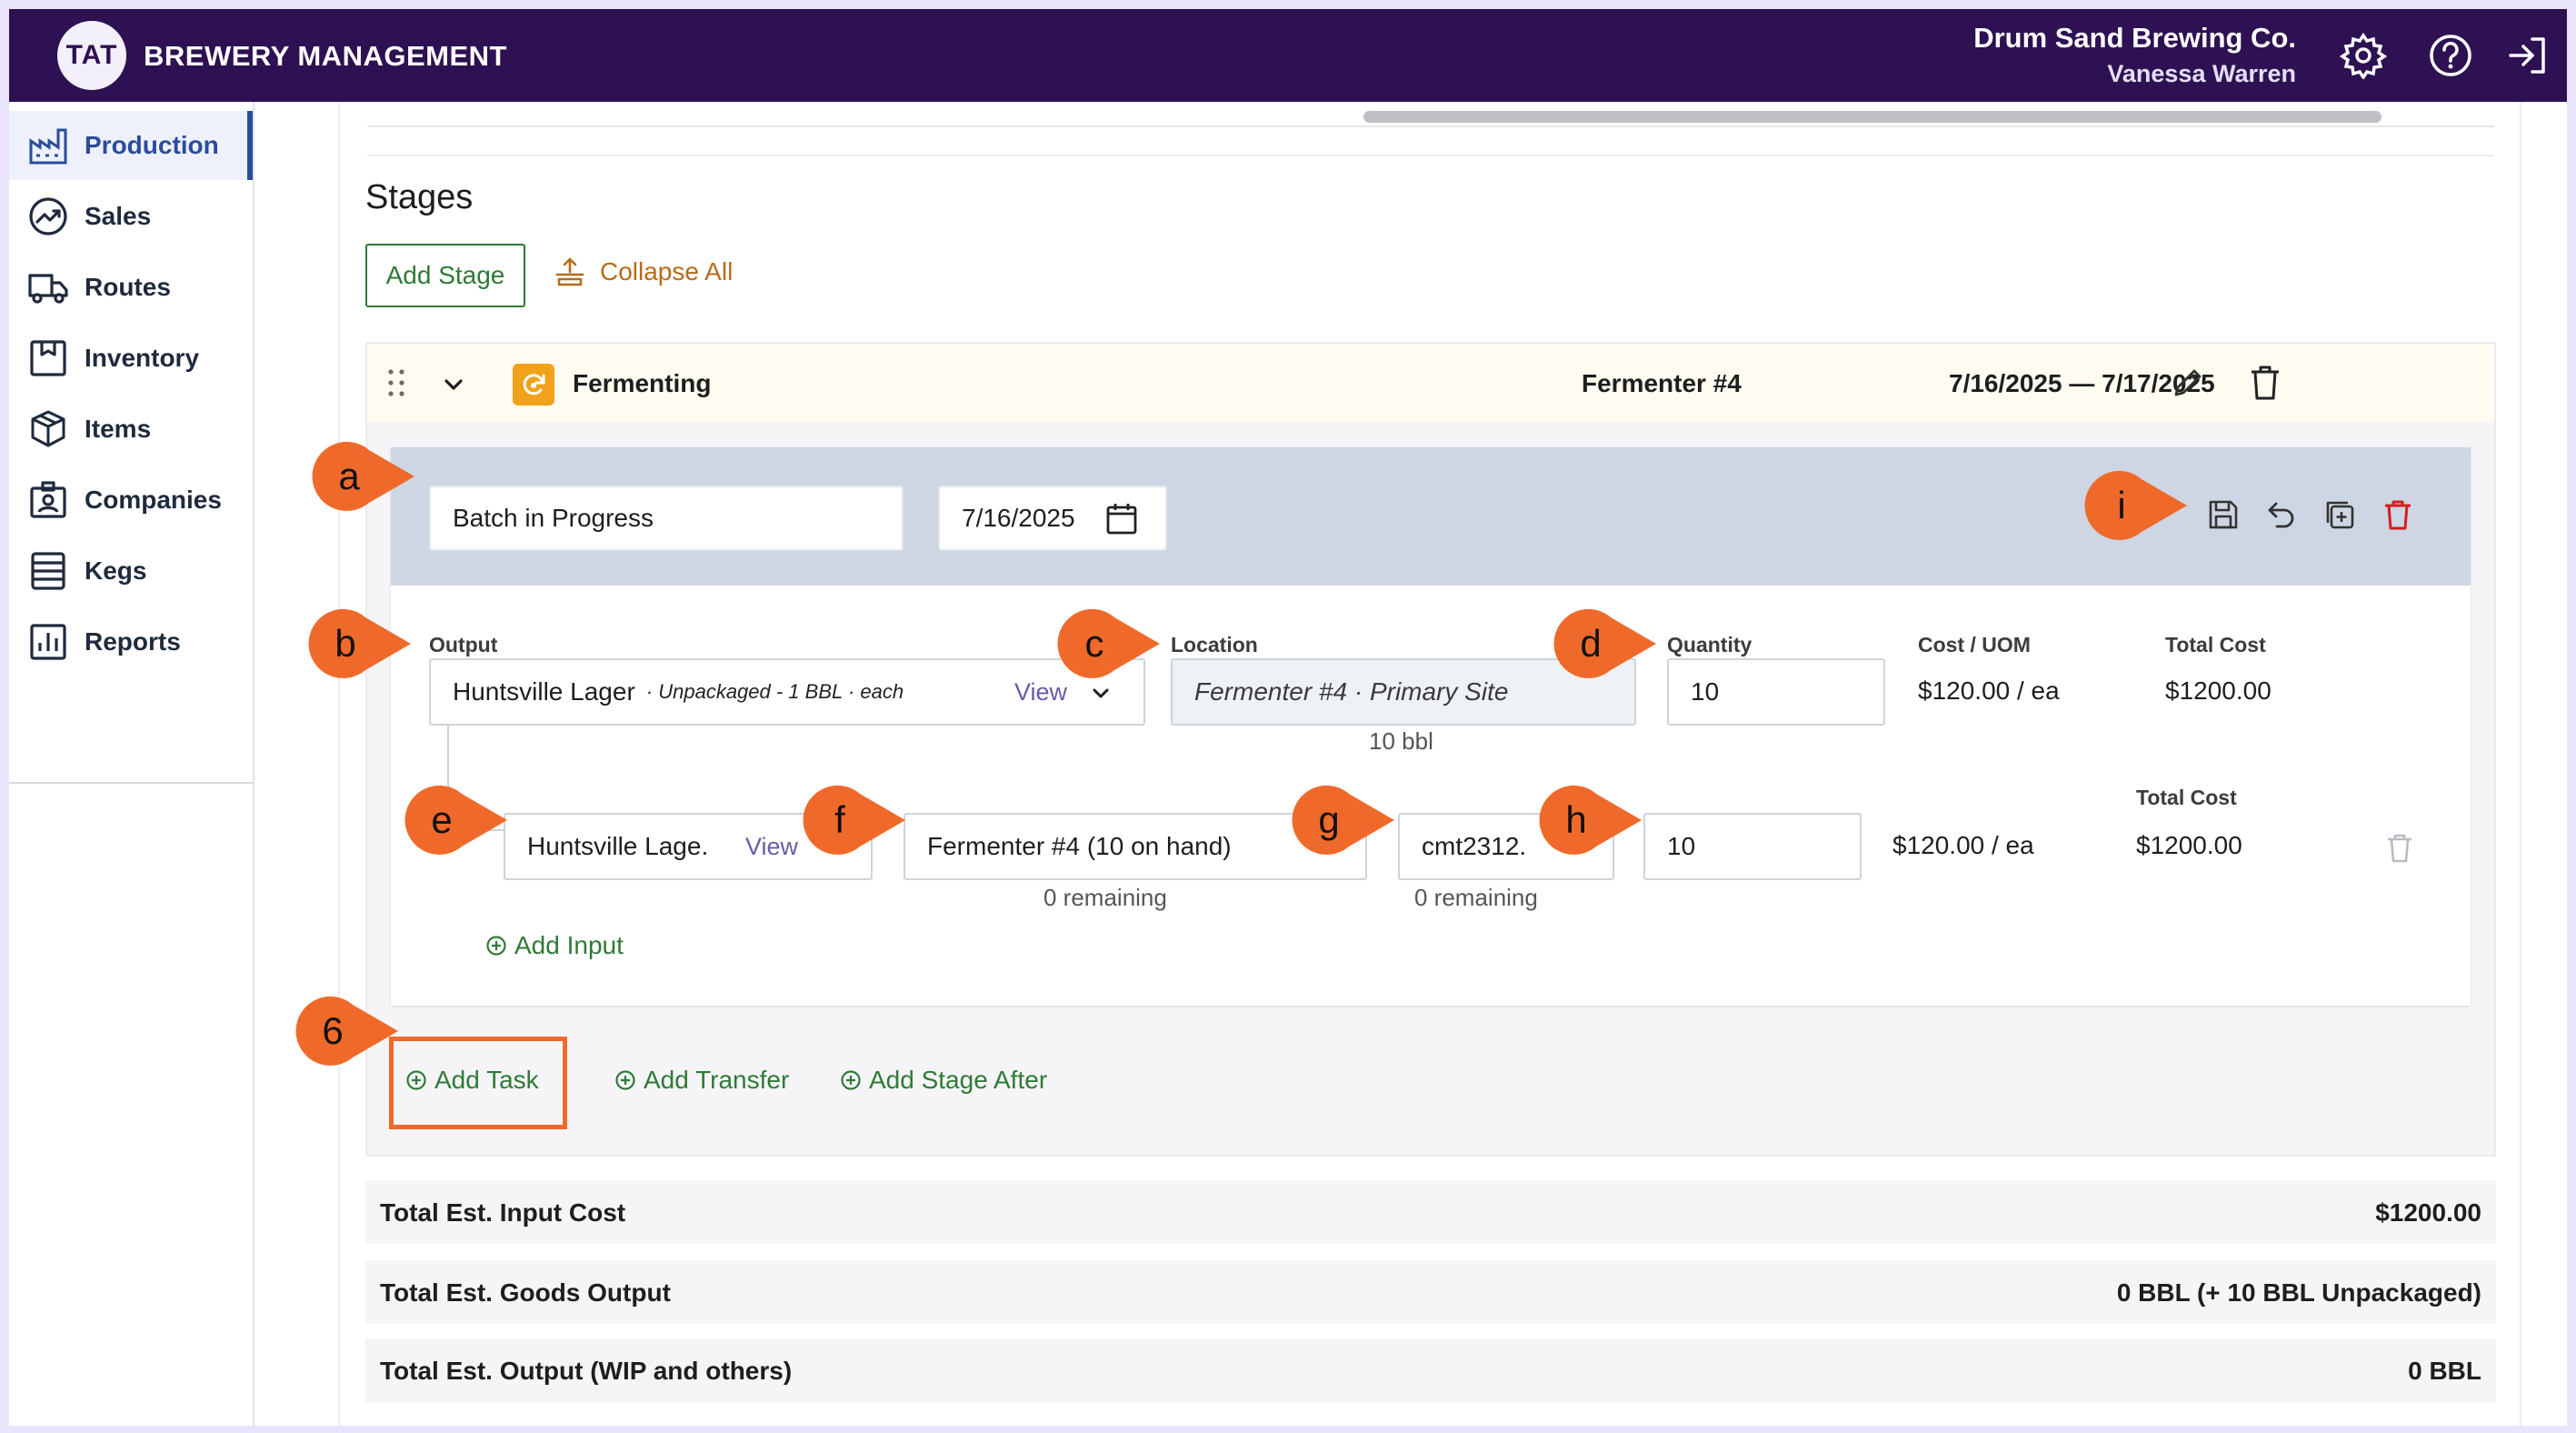  What do you see at coordinates (666, 518) in the screenshot?
I see `task-name-input: Batch in Progress` at bounding box center [666, 518].